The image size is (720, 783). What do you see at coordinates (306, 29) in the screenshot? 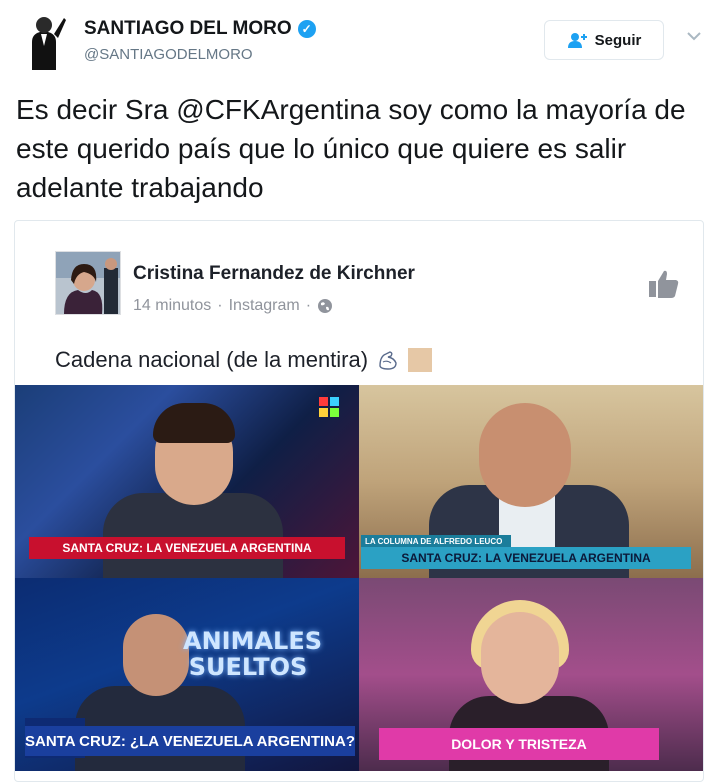
I see `verified-badge-icon: ✓` at bounding box center [306, 29].